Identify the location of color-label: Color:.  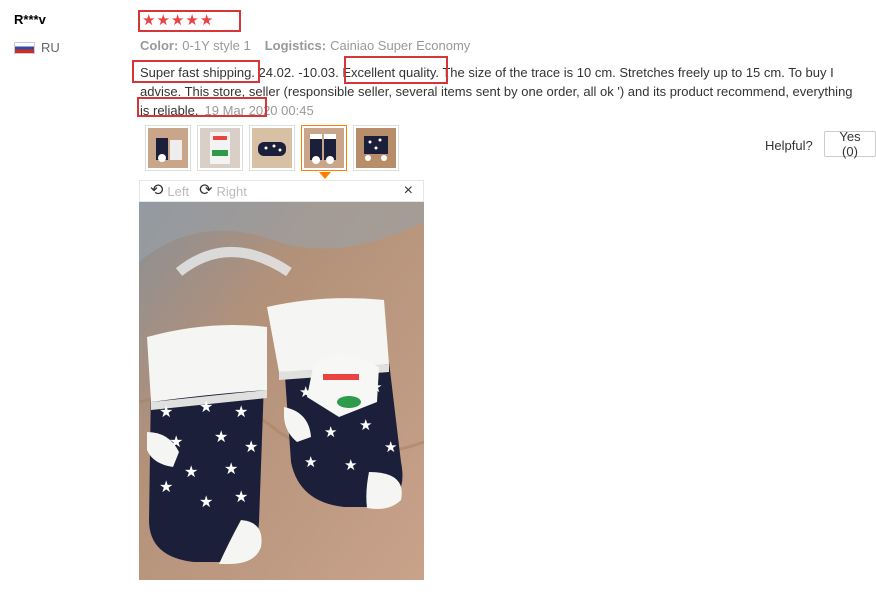
(159, 45).